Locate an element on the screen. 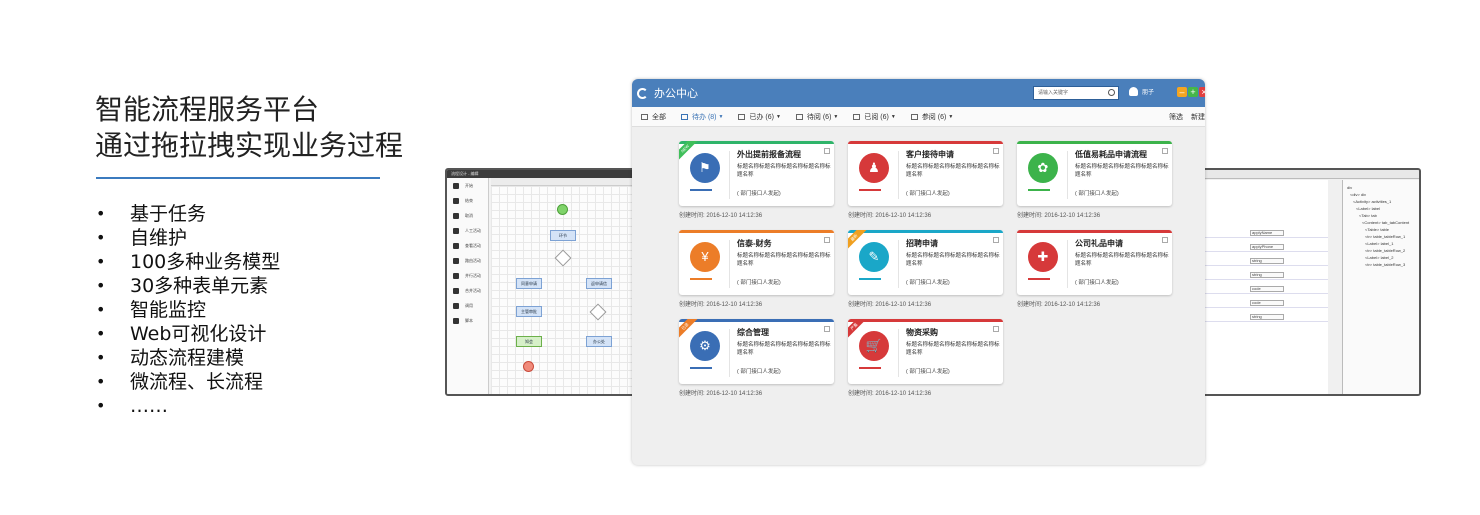  feature-item: 100多种业务模型 is located at coordinates (188, 262).